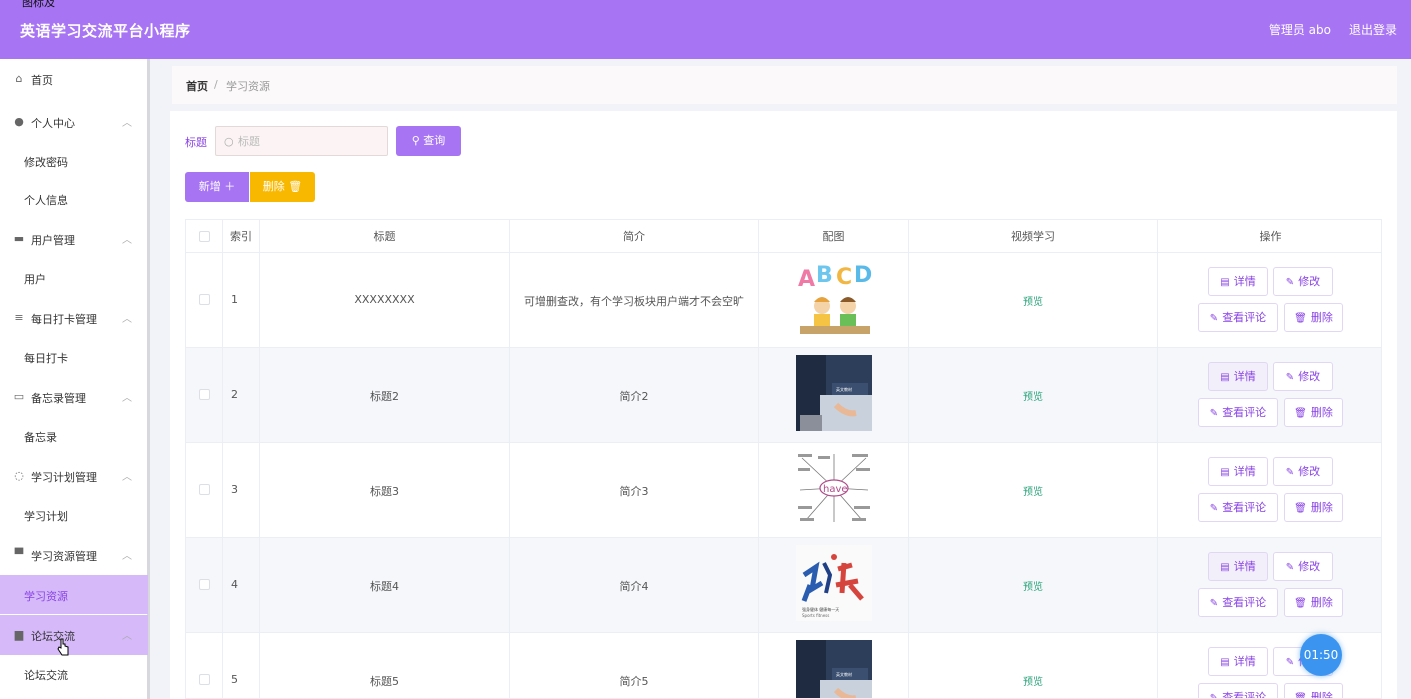  Describe the element at coordinates (834, 298) in the screenshot. I see `row-image: ABCD` at that location.